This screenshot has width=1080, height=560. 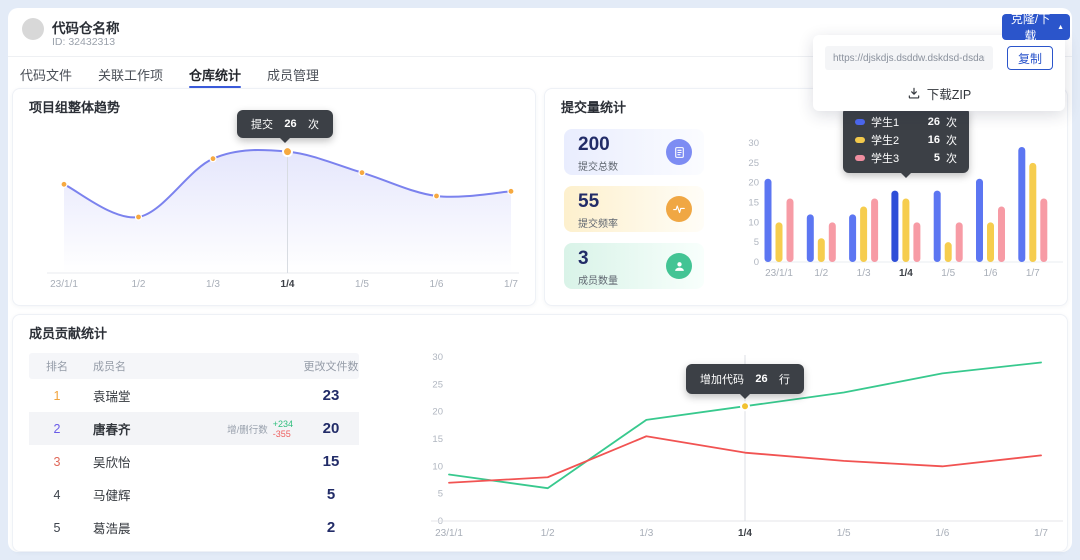 I want to click on repo-id: ID: 32432313, so click(x=84, y=42).